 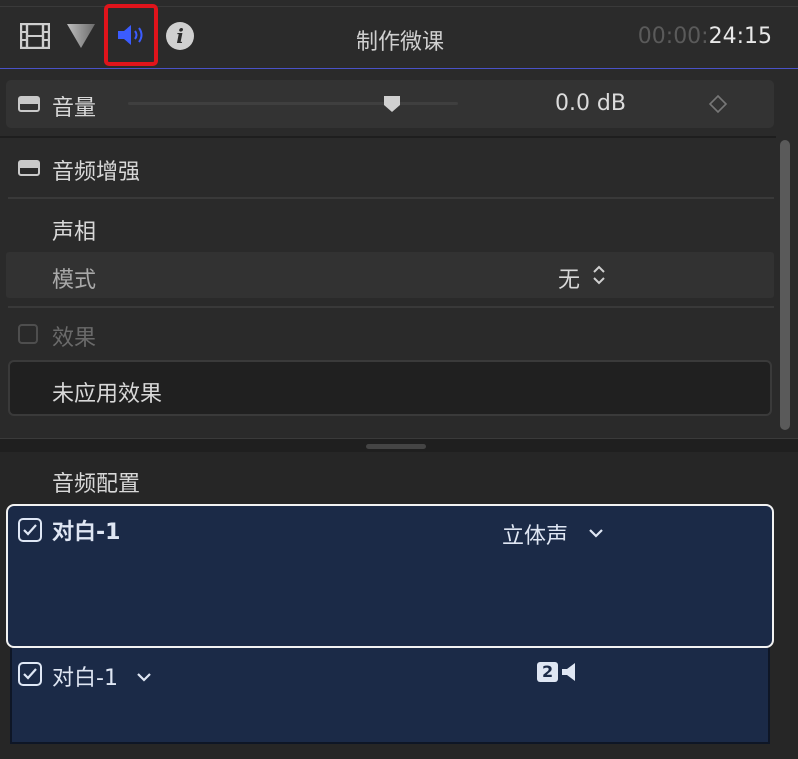 What do you see at coordinates (390, 275) in the screenshot?
I see `pan-mode-row: 模式 无` at bounding box center [390, 275].